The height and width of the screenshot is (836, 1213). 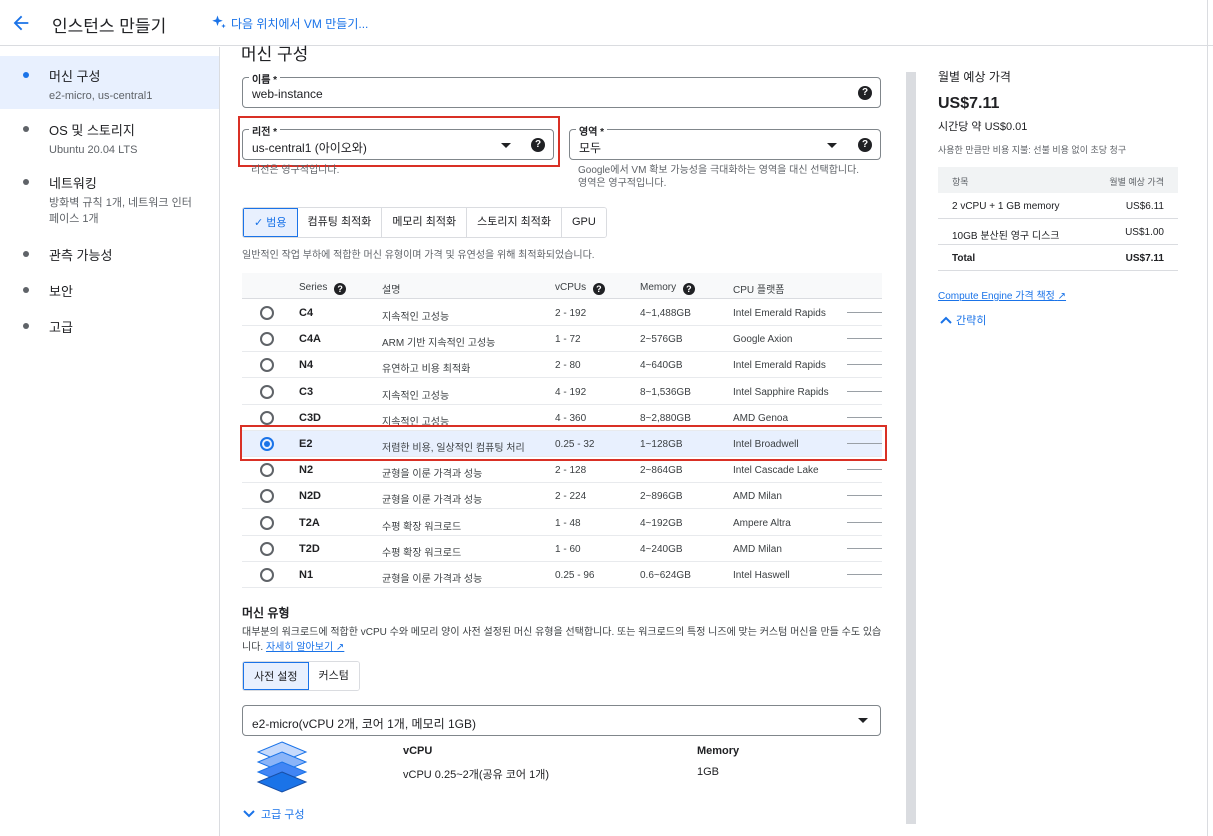 What do you see at coordinates (571, 471) in the screenshot?
I see `cell-vcpus: 2 - 128` at bounding box center [571, 471].